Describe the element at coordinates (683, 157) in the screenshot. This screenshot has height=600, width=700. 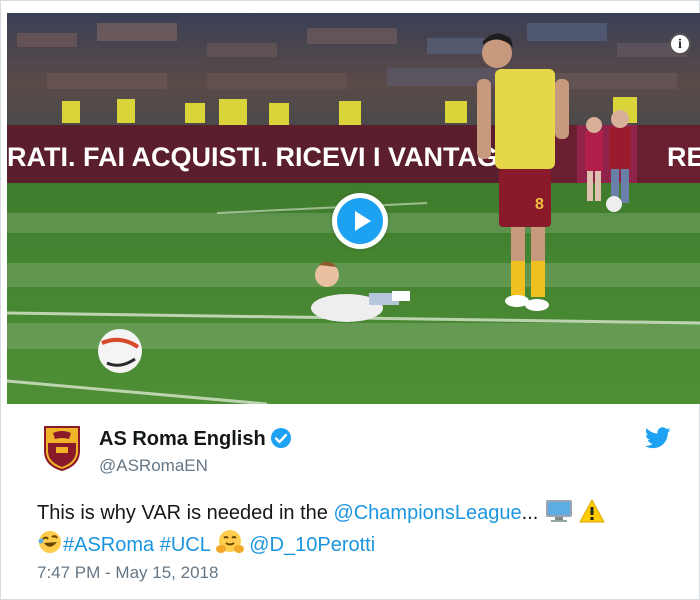
I see `banner-text-right: RE` at that location.